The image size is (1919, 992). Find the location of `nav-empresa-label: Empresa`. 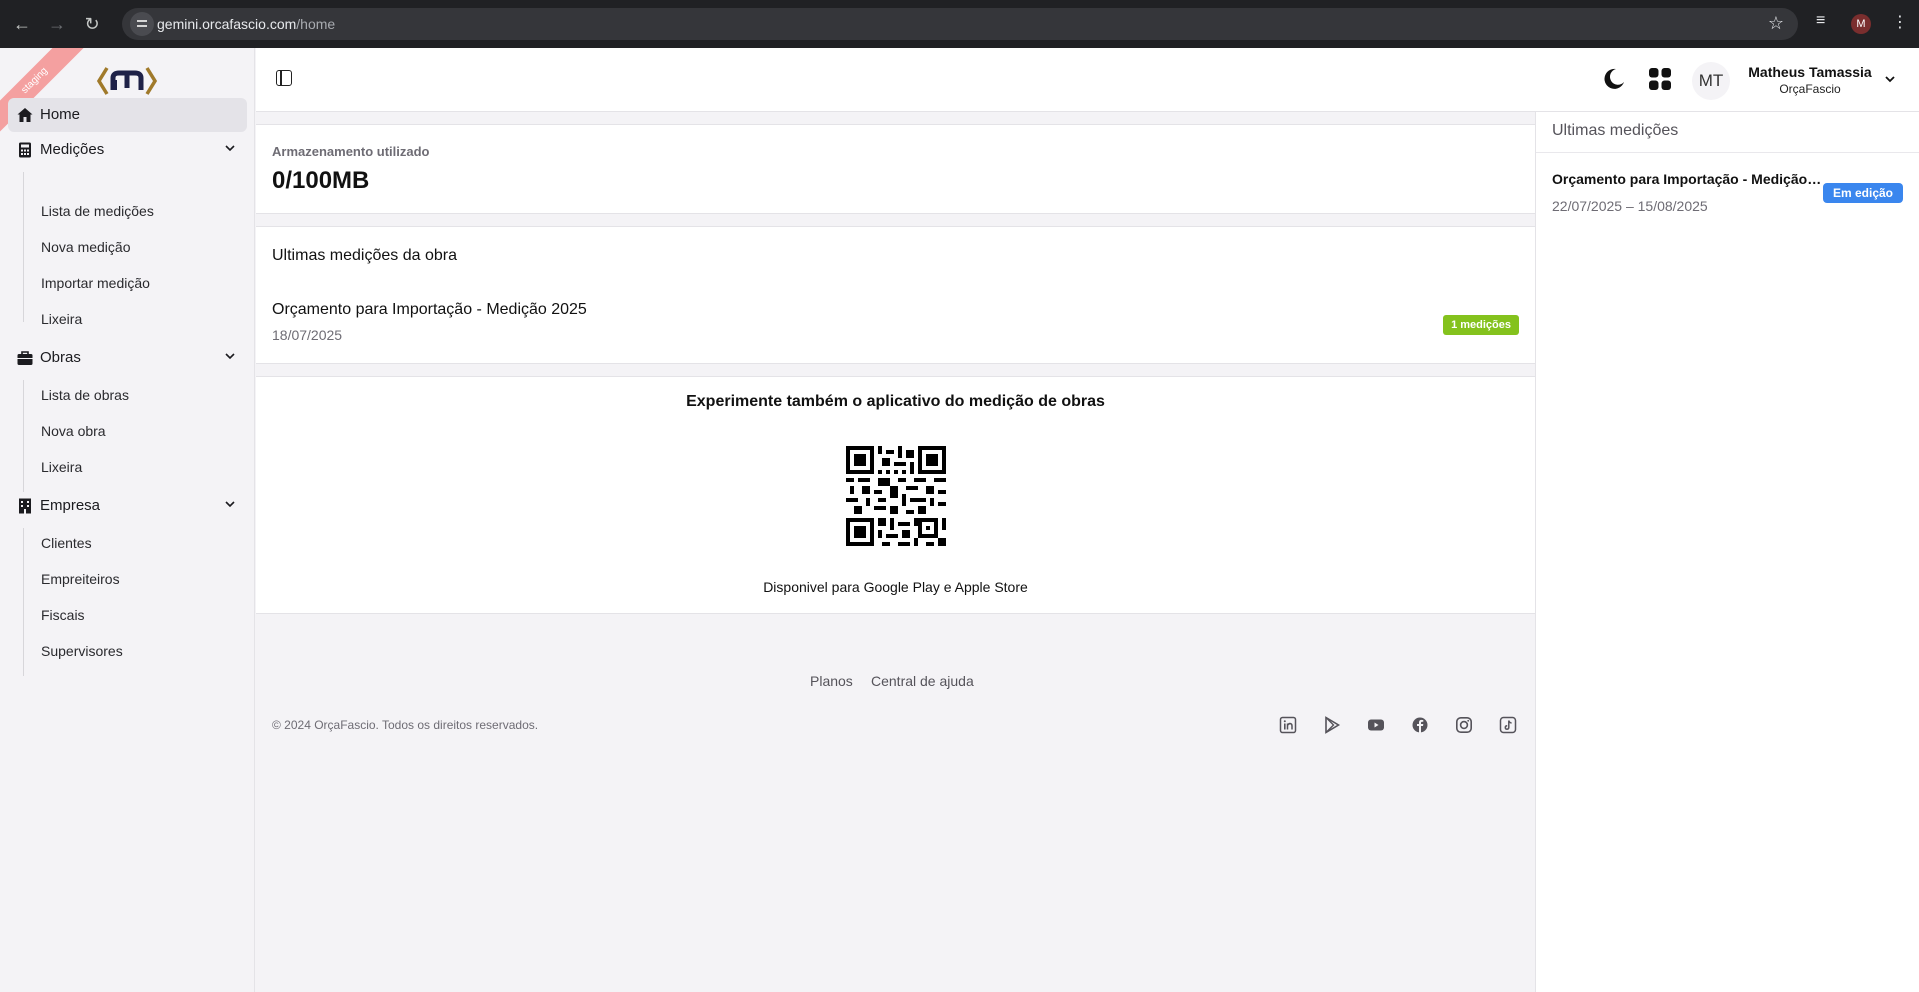

nav-empresa-label: Empresa is located at coordinates (70, 505).